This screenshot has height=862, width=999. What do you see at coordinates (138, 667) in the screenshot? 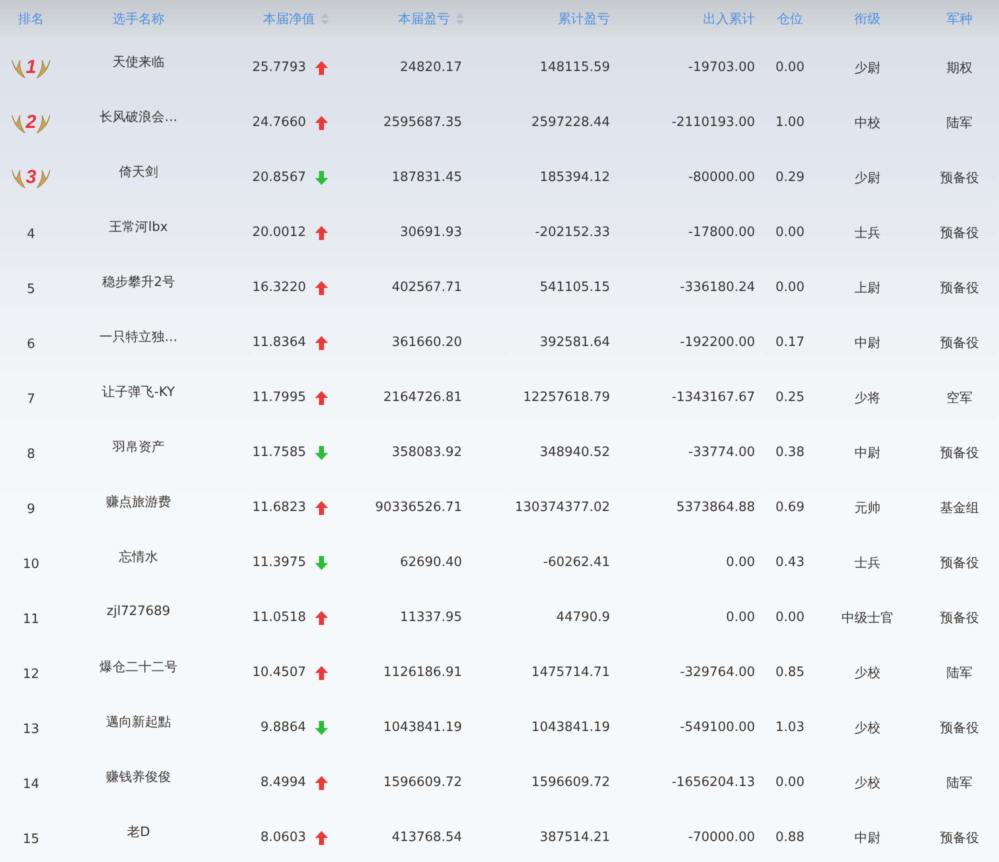
I see `player-name: 爆仓二十二号` at bounding box center [138, 667].